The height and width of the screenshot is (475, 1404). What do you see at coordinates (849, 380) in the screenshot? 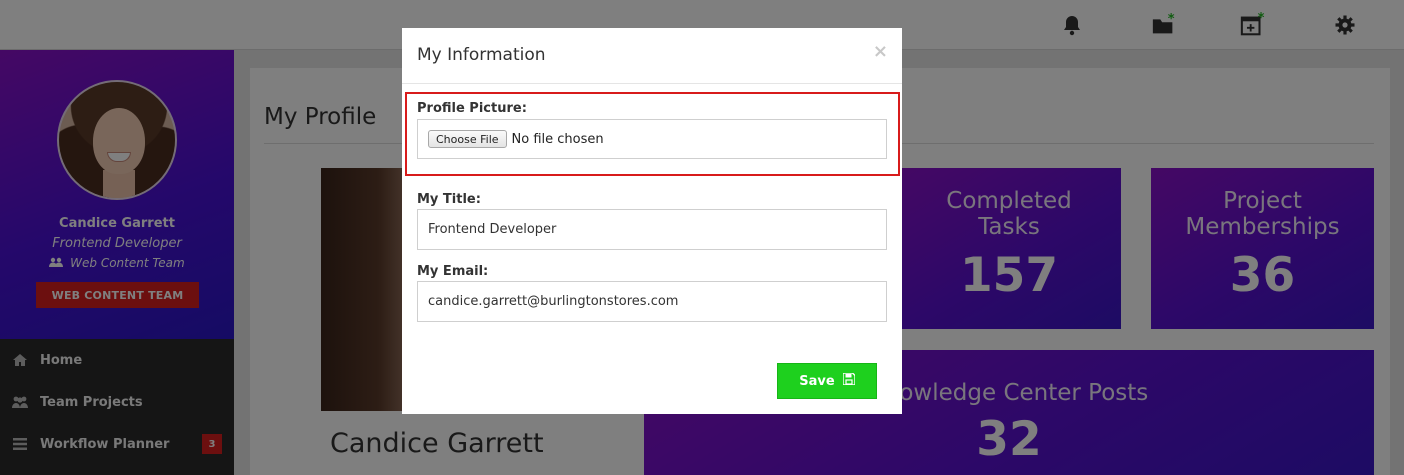
I see `floppy-disk-icon` at bounding box center [849, 380].